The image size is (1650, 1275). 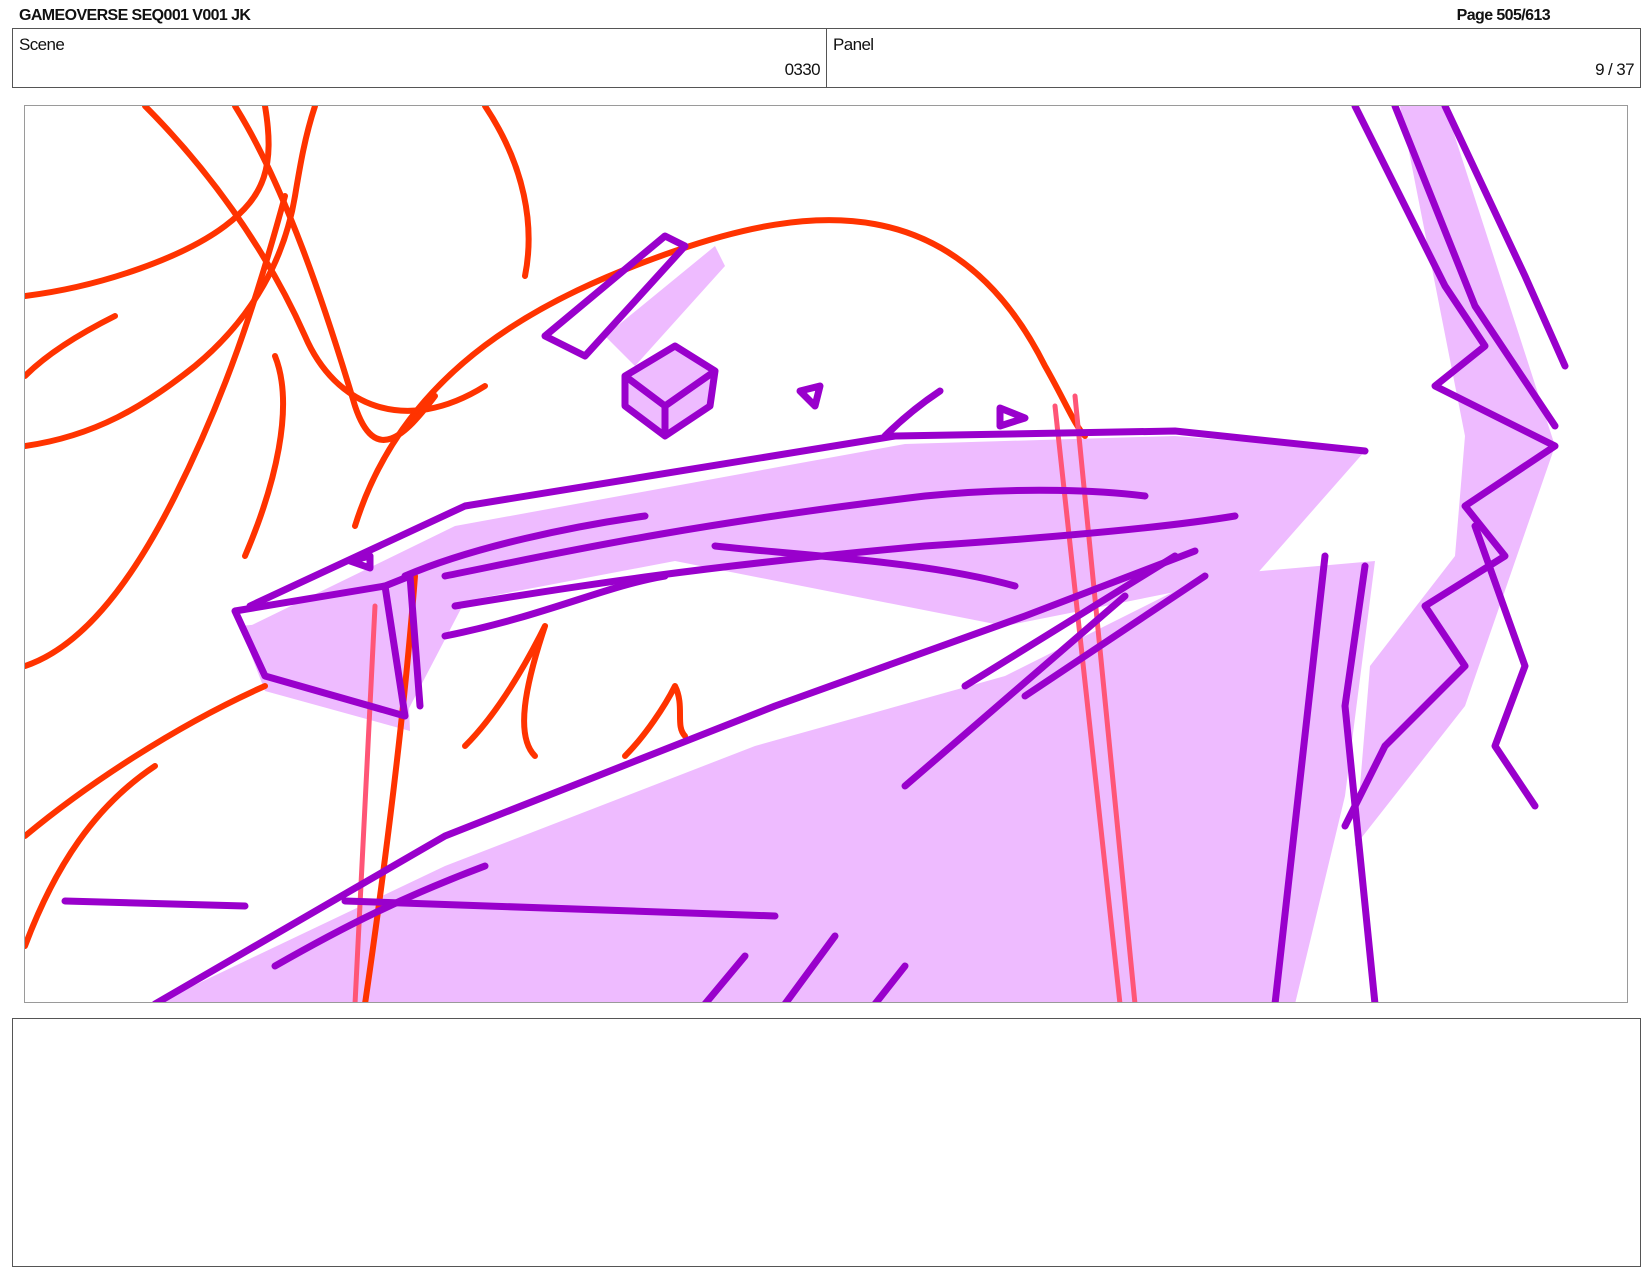 I want to click on scene-label: Scene, so click(x=42, y=44).